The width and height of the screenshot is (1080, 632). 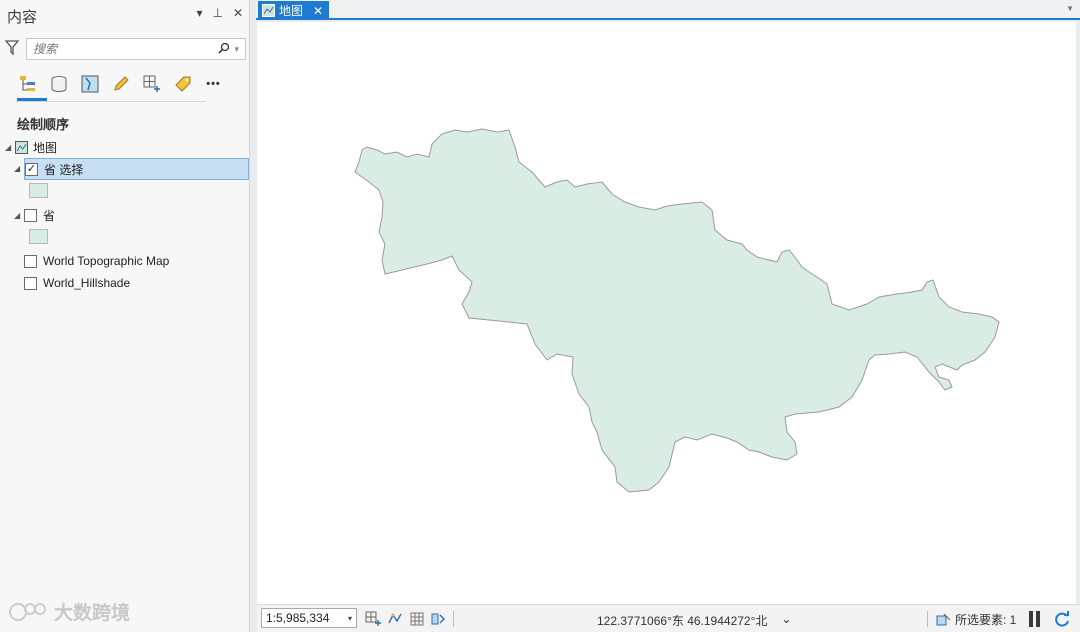 I want to click on coordinate-format-chevron-icon: ⌄, so click(x=786, y=620).